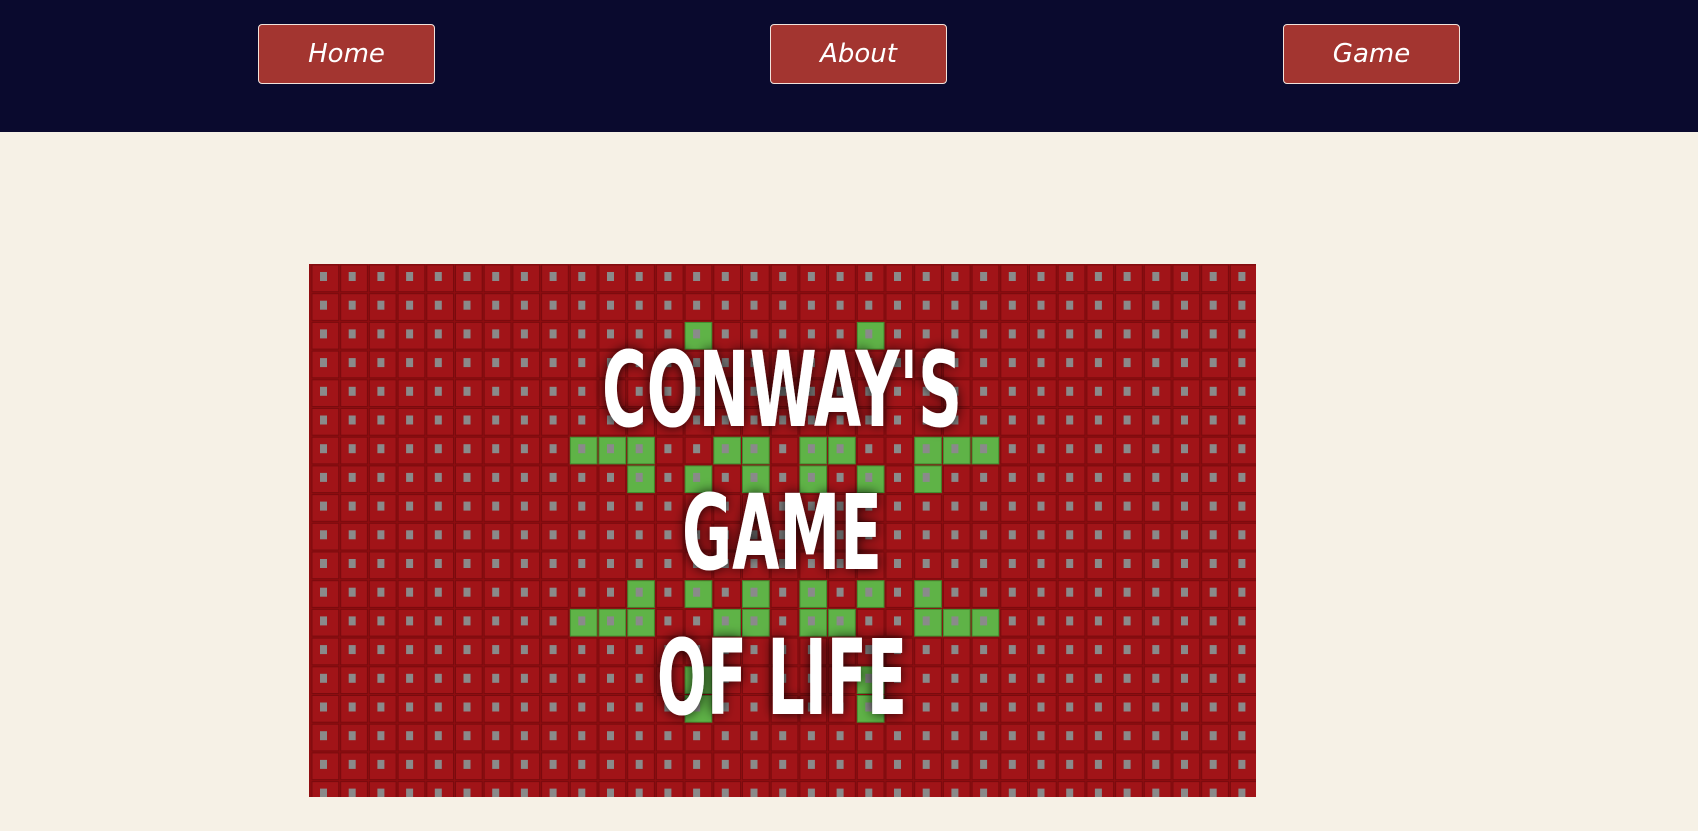  What do you see at coordinates (1371, 54) in the screenshot?
I see `game-button: Game` at bounding box center [1371, 54].